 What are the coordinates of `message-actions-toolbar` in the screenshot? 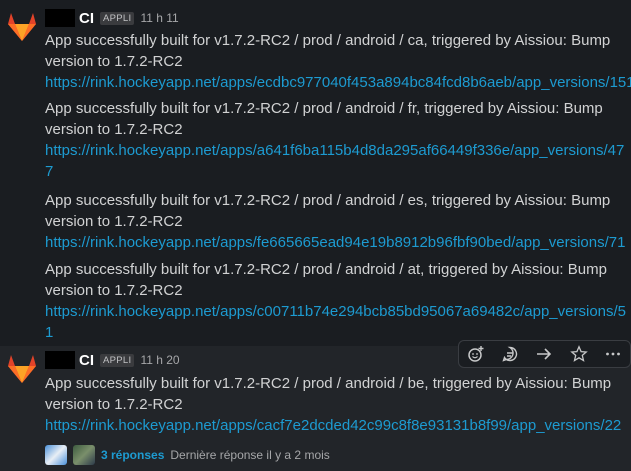 It's located at (544, 354).